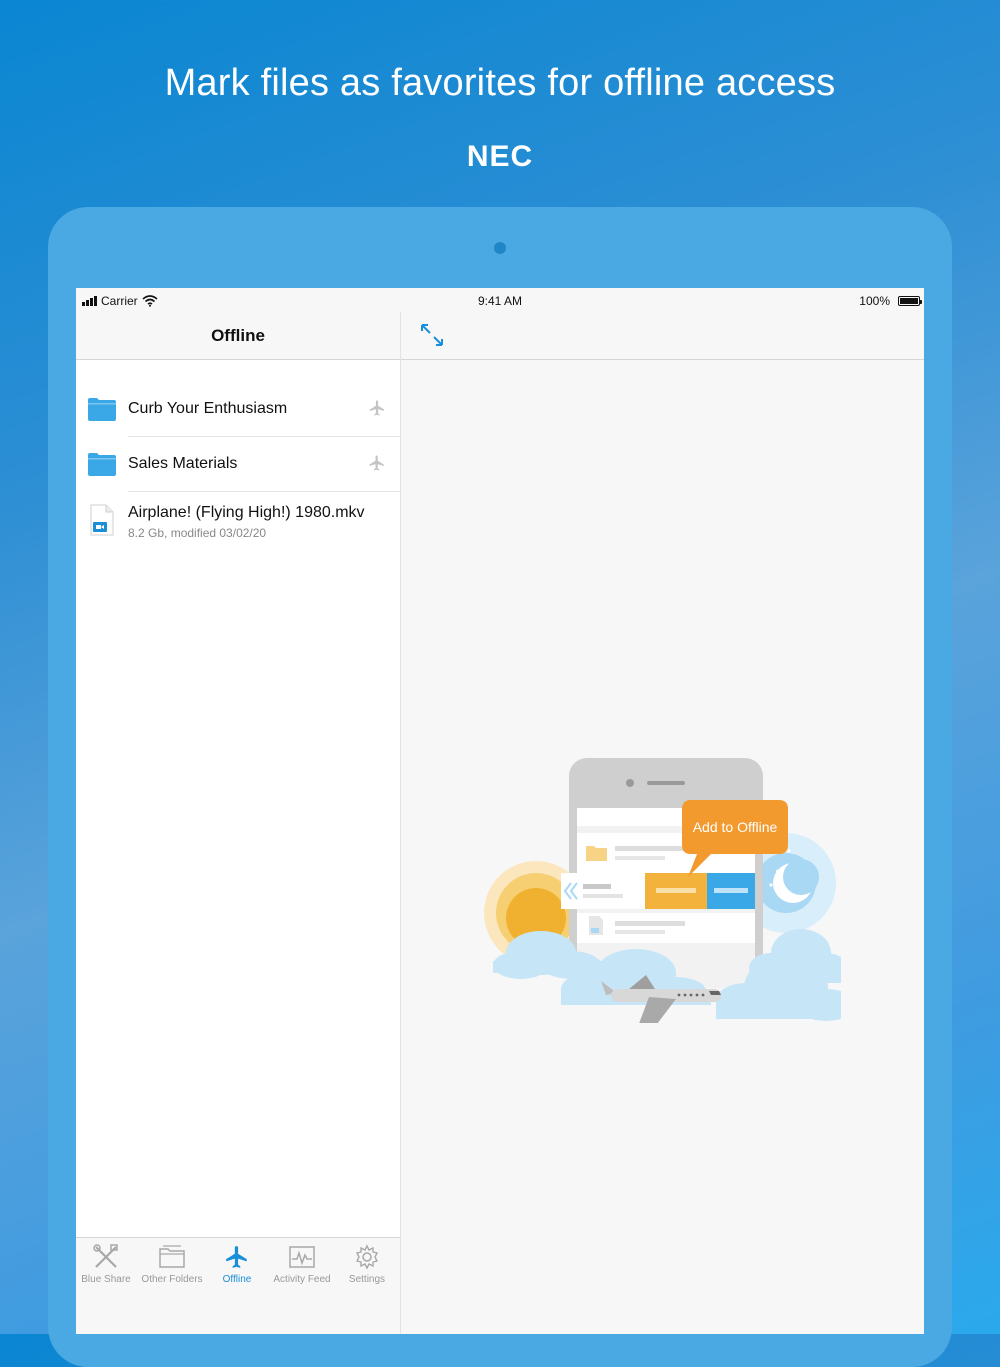 This screenshot has width=1000, height=1367. I want to click on offline-illustration: Add to Offline, so click(662, 890).